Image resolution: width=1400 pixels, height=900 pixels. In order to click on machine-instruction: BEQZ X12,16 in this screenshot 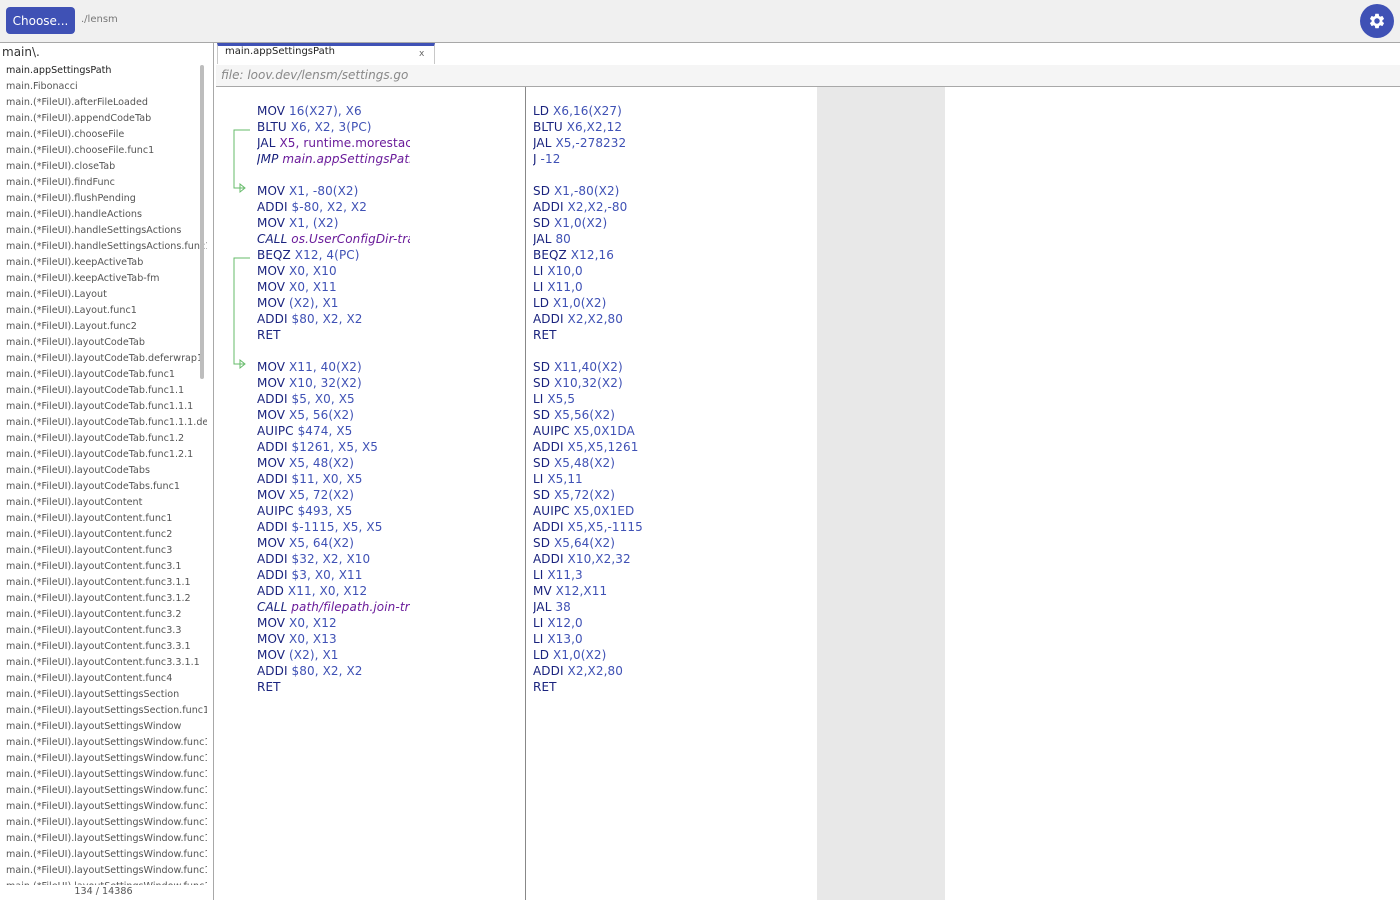, I will do `click(673, 255)`.